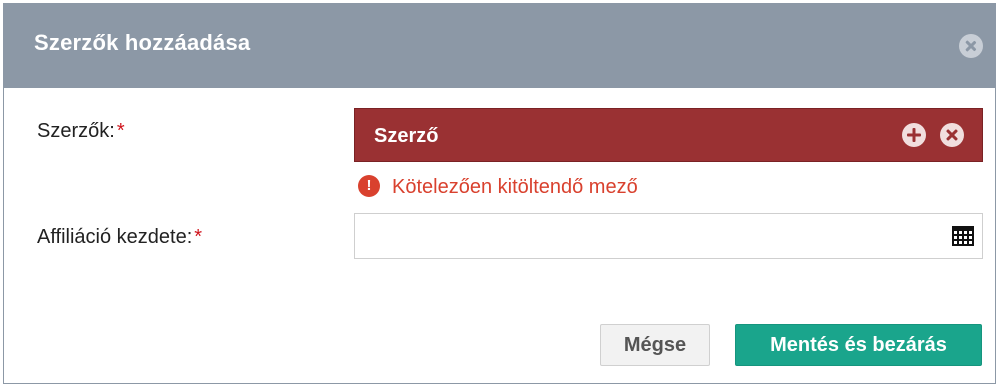  I want to click on authors-error-text: Kötelezően kitöltendő mező, so click(515, 187).